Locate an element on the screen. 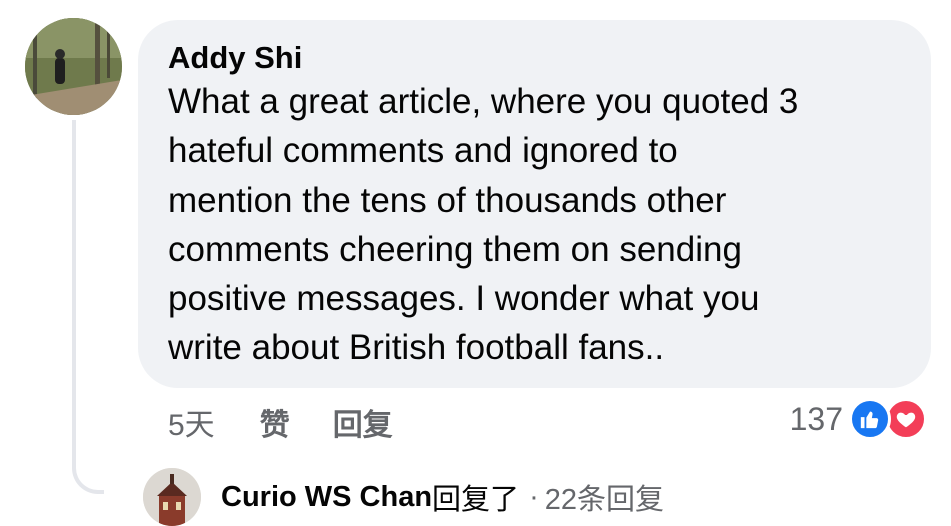 This screenshot has height=526, width=951. reaction-count: 137 is located at coordinates (816, 418).